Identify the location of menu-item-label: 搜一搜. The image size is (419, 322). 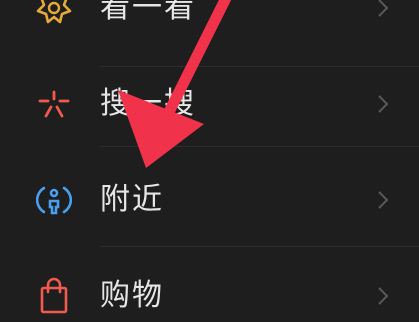
(148, 103).